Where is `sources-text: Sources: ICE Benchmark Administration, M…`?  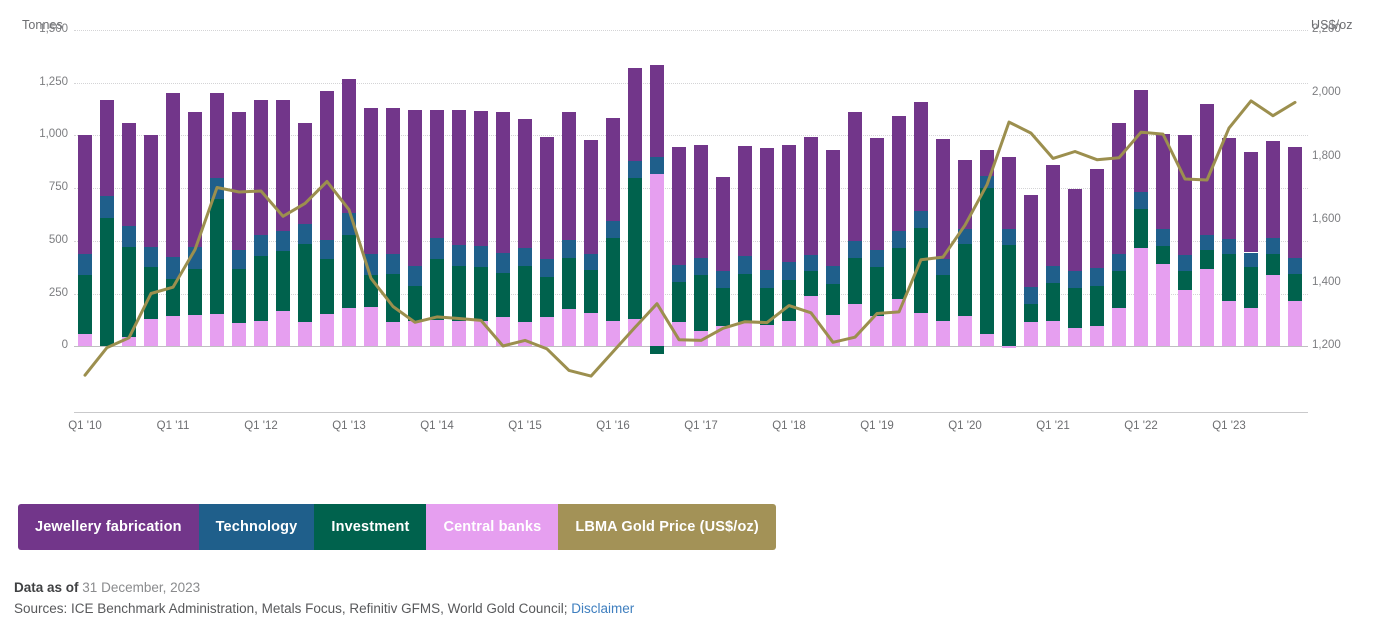 sources-text: Sources: ICE Benchmark Administration, M… is located at coordinates (291, 608).